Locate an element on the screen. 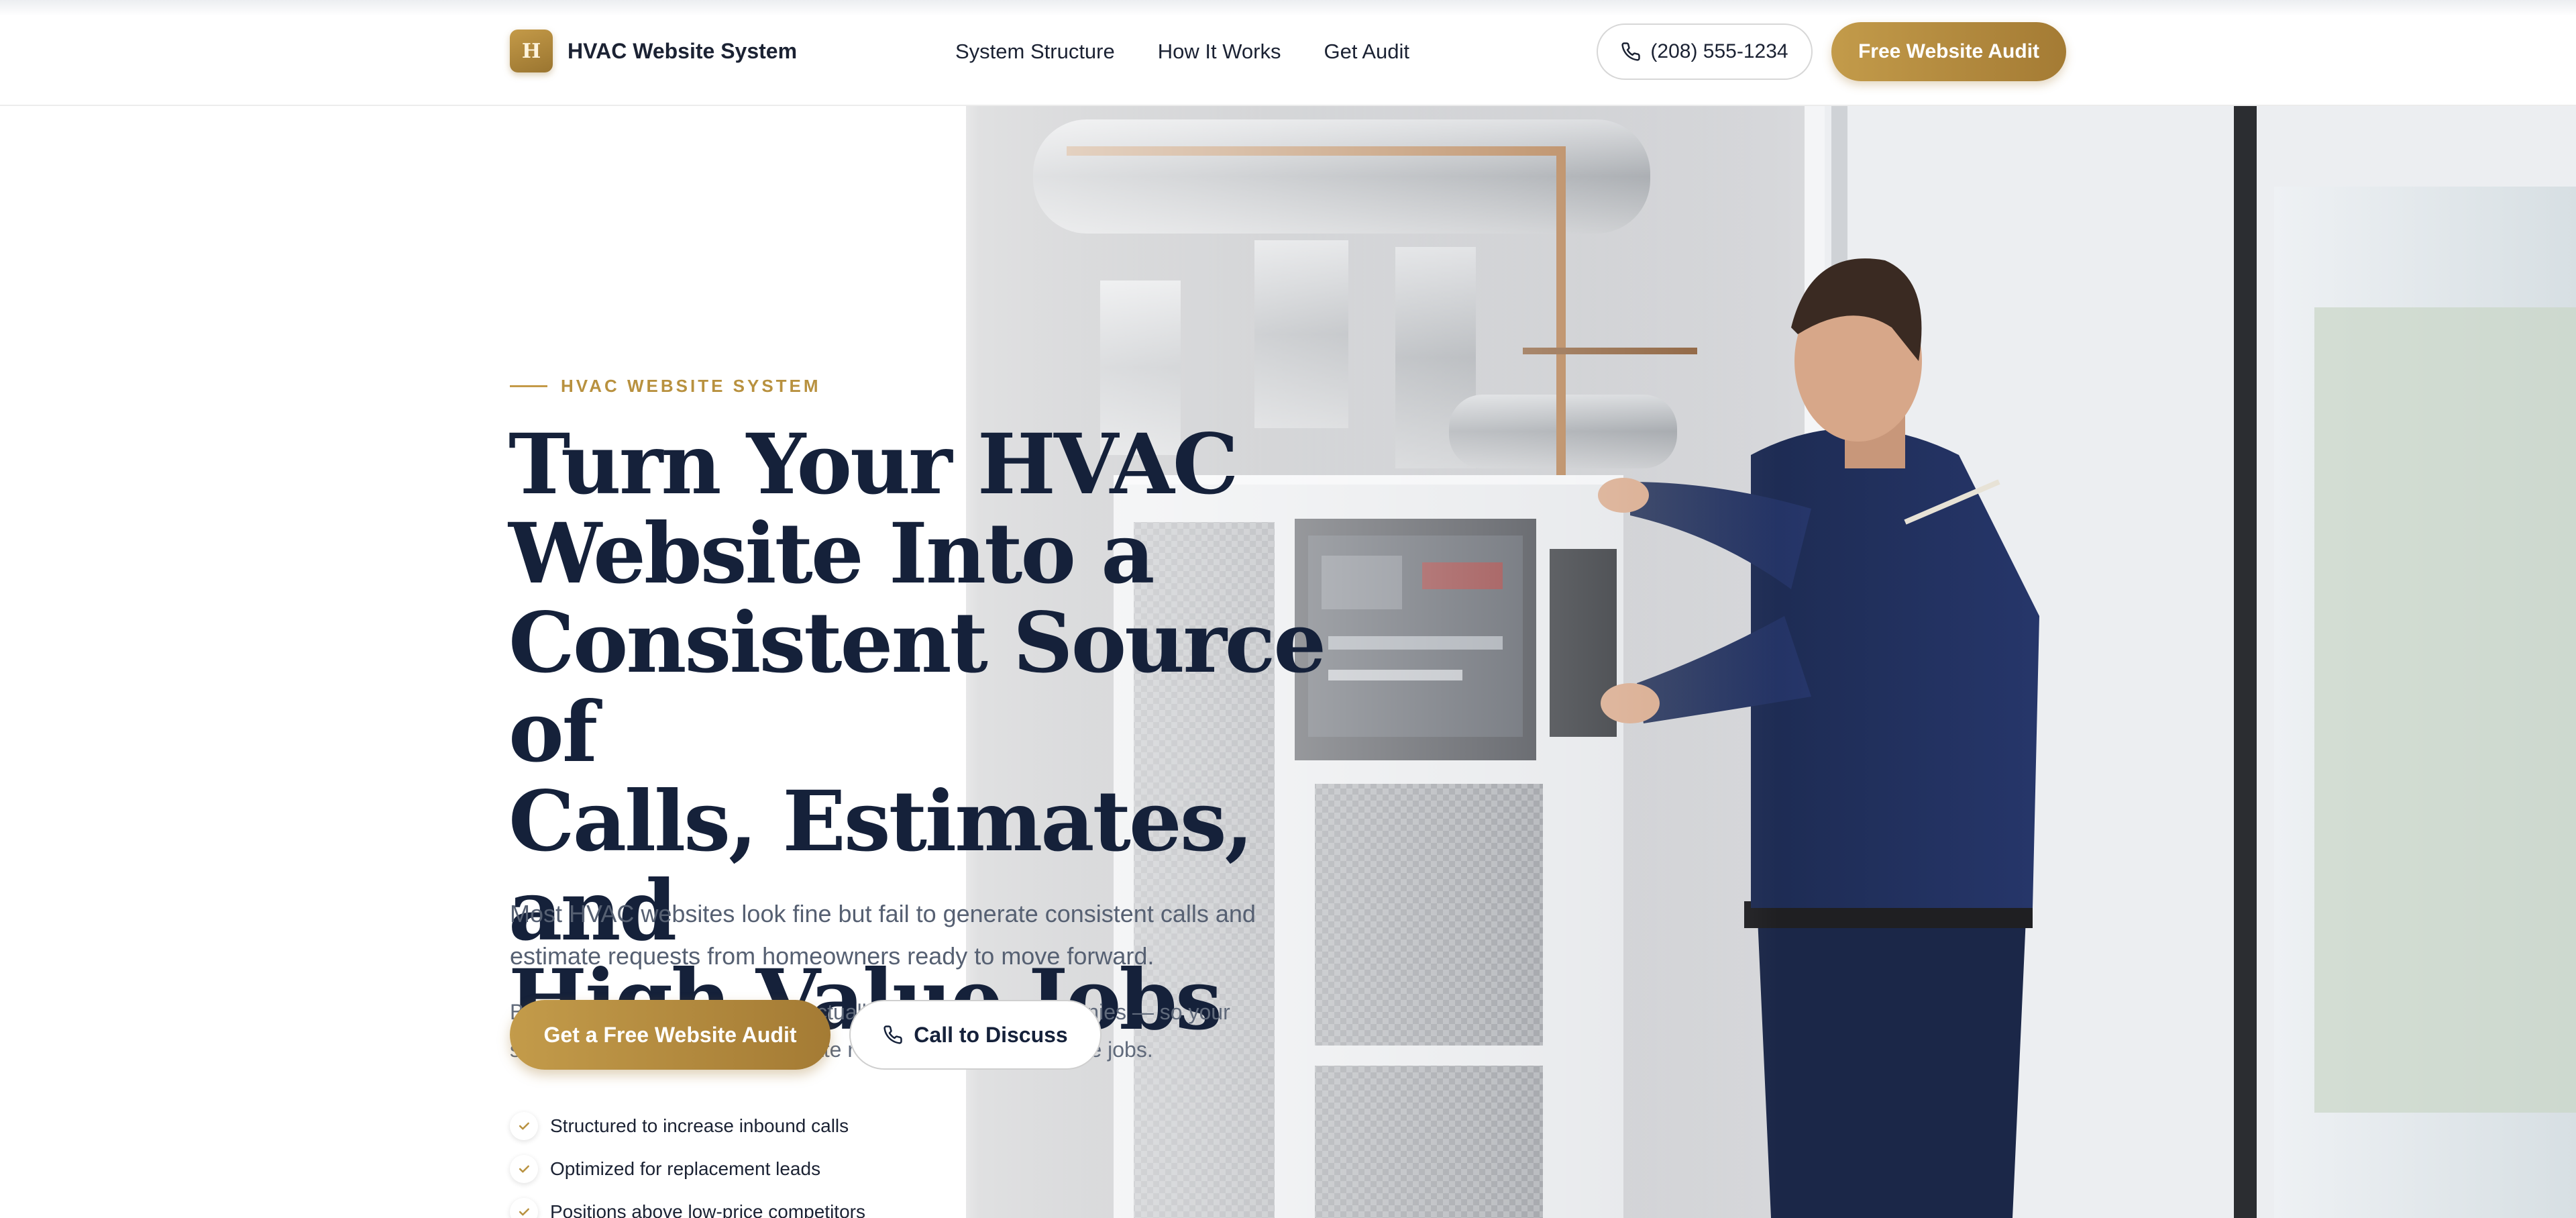  benefit-item: Optimized for replacement leads is located at coordinates (687, 1169).